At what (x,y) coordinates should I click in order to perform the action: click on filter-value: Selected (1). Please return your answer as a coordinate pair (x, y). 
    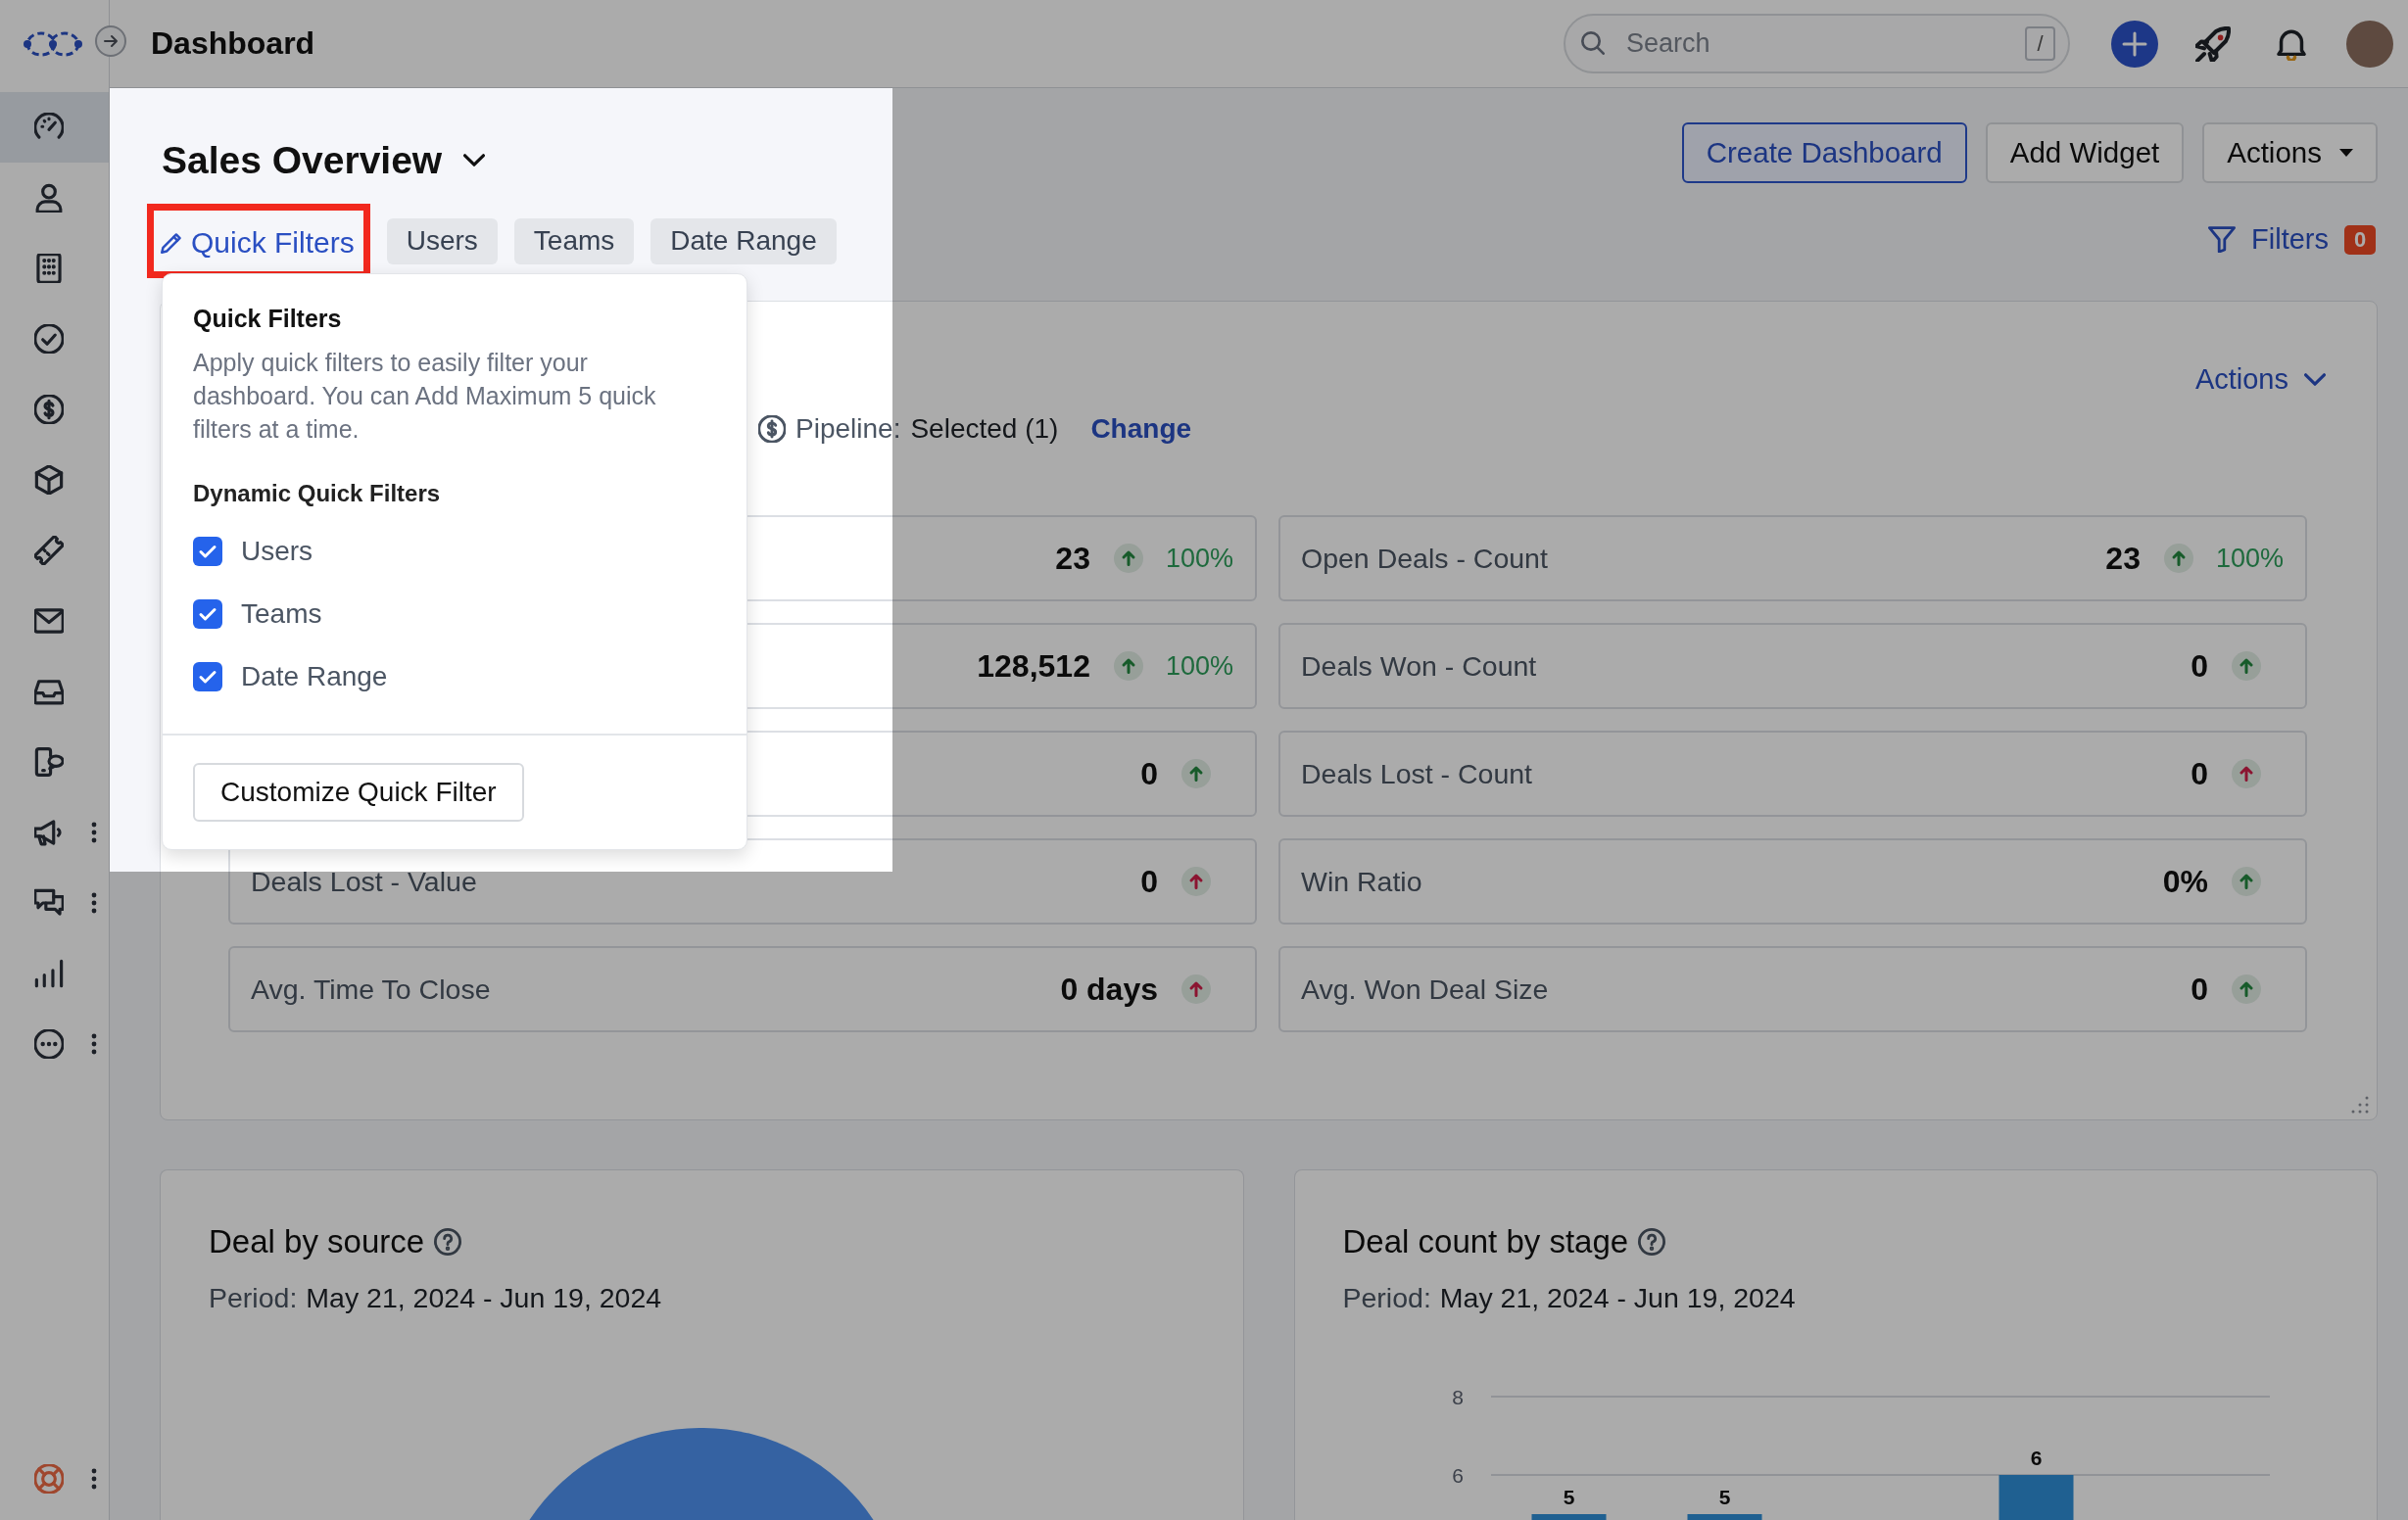
    Looking at the image, I should click on (984, 429).